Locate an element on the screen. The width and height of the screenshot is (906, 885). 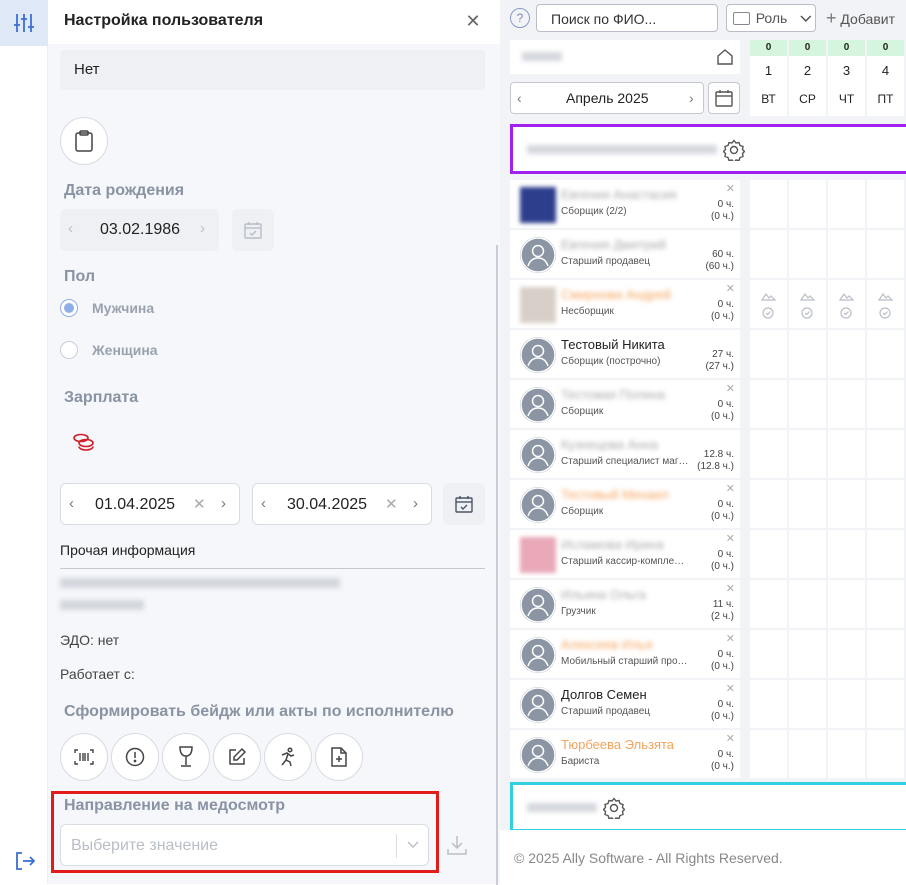
home-icon is located at coordinates (725, 57).